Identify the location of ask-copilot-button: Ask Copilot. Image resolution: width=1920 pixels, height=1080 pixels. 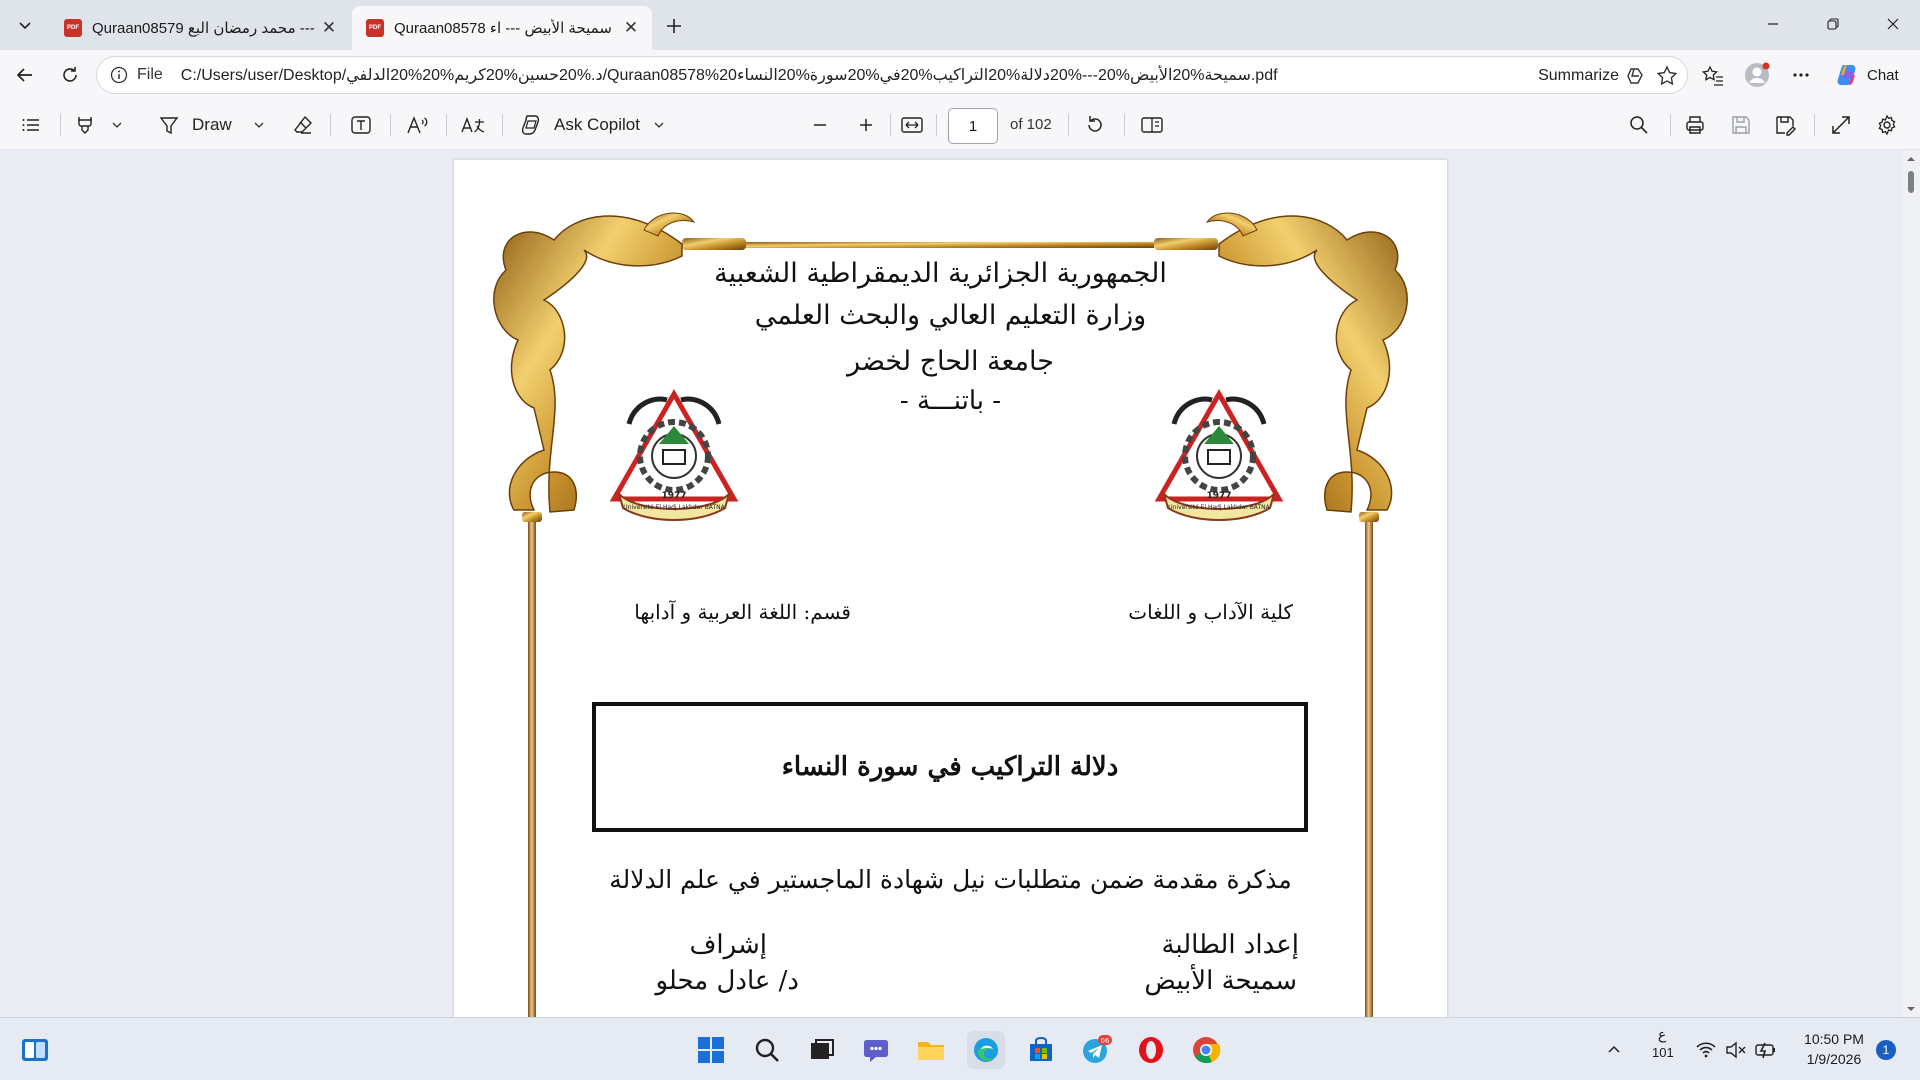
(593, 125).